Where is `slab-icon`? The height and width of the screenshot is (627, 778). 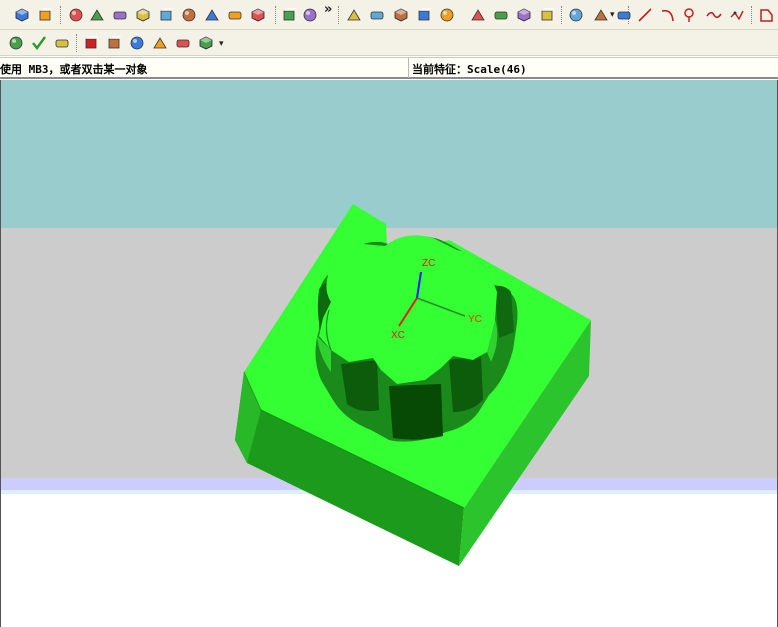 slab-icon is located at coordinates (289, 15).